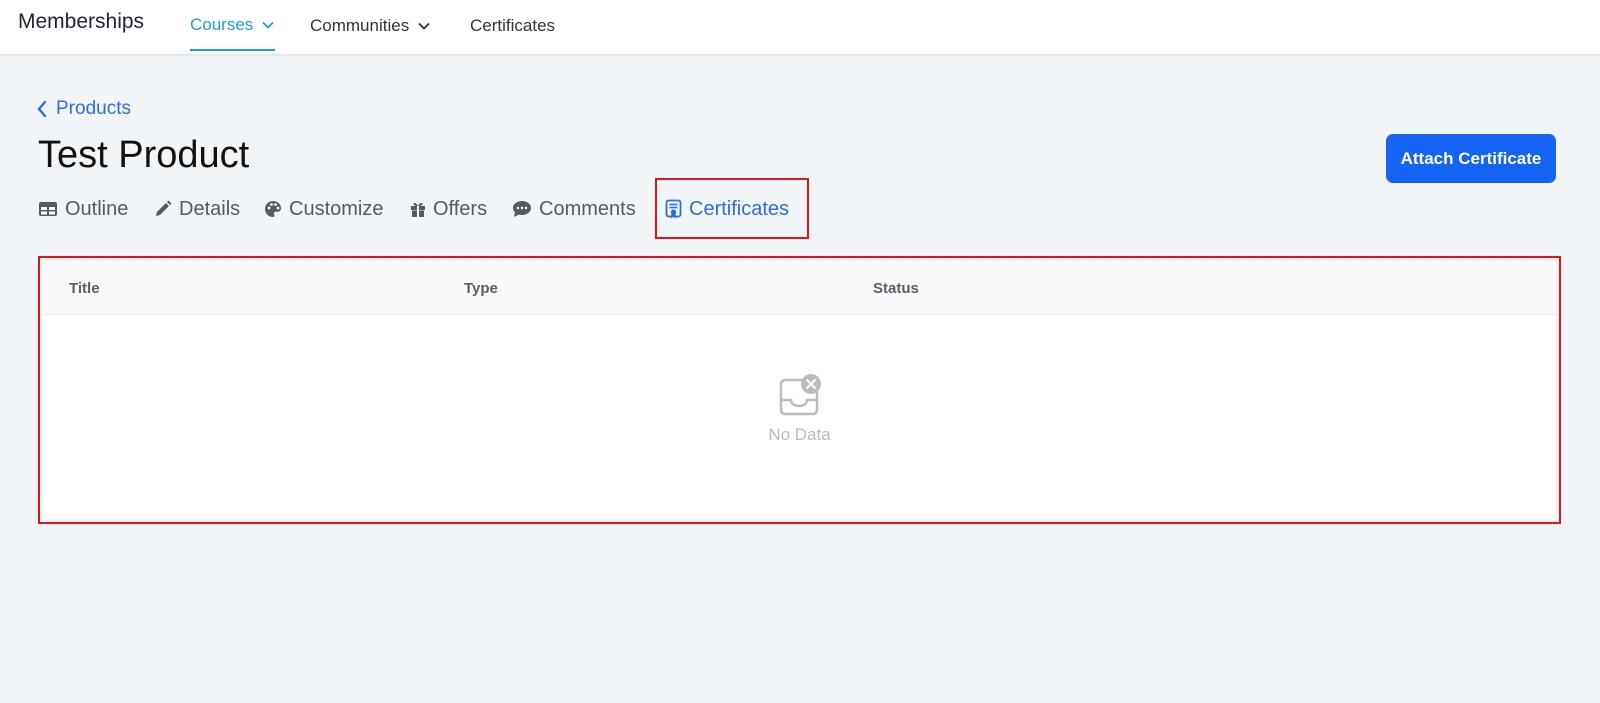  I want to click on empty-inbox-icon, so click(800, 395).